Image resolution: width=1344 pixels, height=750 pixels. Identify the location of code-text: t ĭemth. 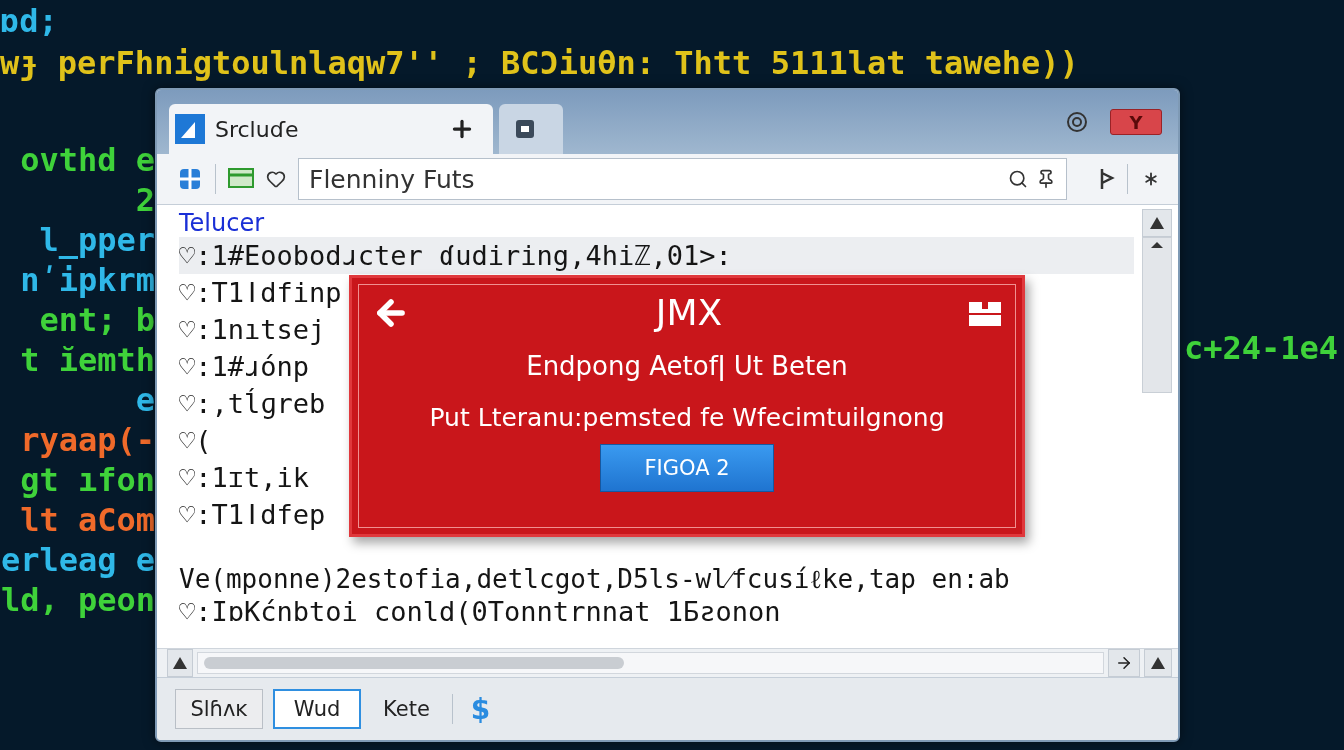
(87, 360).